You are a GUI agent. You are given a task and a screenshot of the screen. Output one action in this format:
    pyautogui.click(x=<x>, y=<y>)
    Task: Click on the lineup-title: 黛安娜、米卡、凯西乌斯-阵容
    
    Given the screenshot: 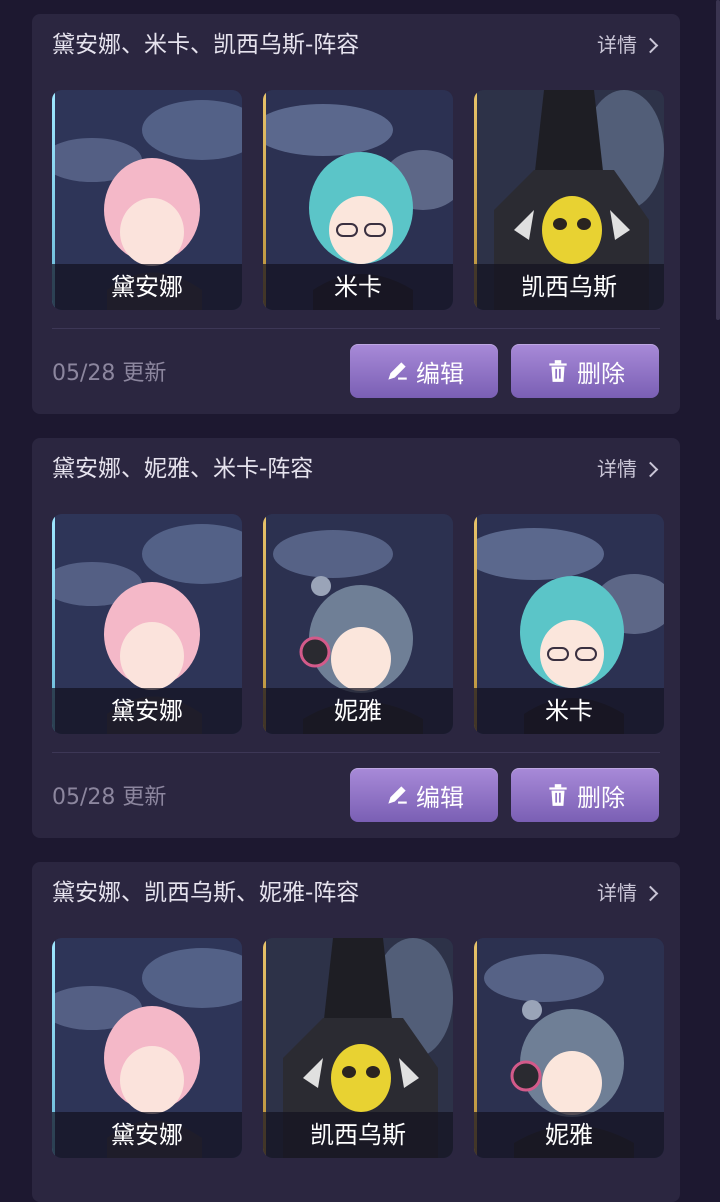 What is the action you would take?
    pyautogui.click(x=206, y=45)
    